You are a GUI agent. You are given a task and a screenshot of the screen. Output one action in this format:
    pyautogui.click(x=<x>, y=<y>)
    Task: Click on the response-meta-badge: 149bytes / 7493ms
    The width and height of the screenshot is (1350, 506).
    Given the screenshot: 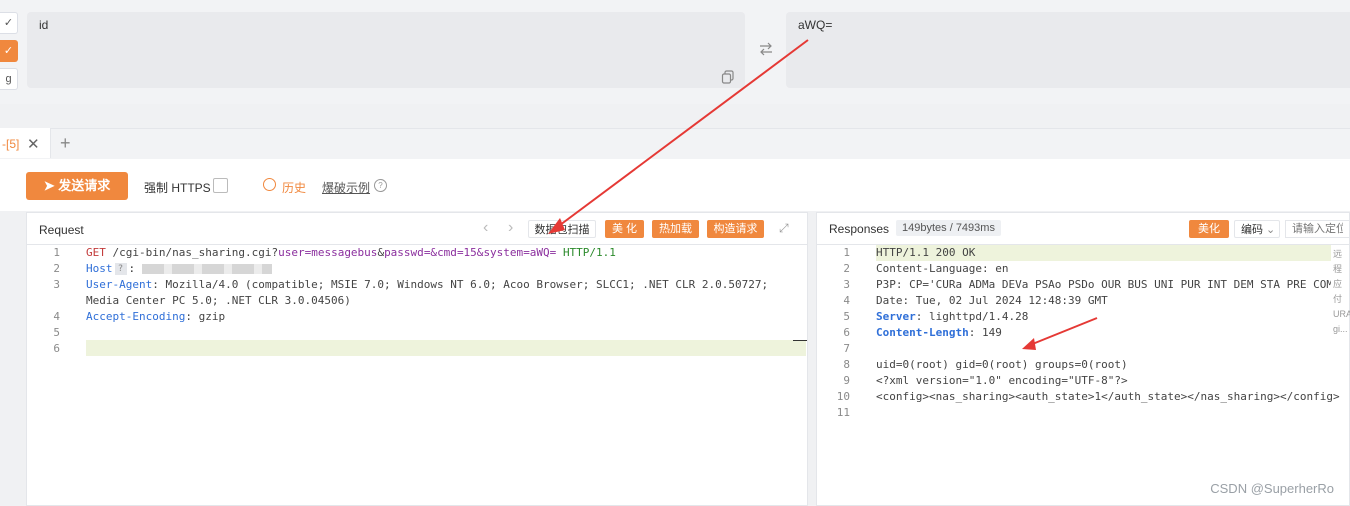 What is the action you would take?
    pyautogui.click(x=948, y=228)
    